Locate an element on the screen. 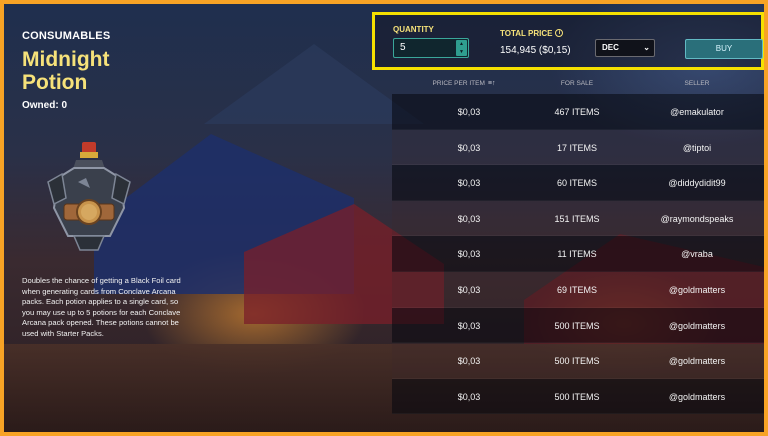  table-row: $0,03 17 ITEMS @tiptoi is located at coordinates (578, 147).